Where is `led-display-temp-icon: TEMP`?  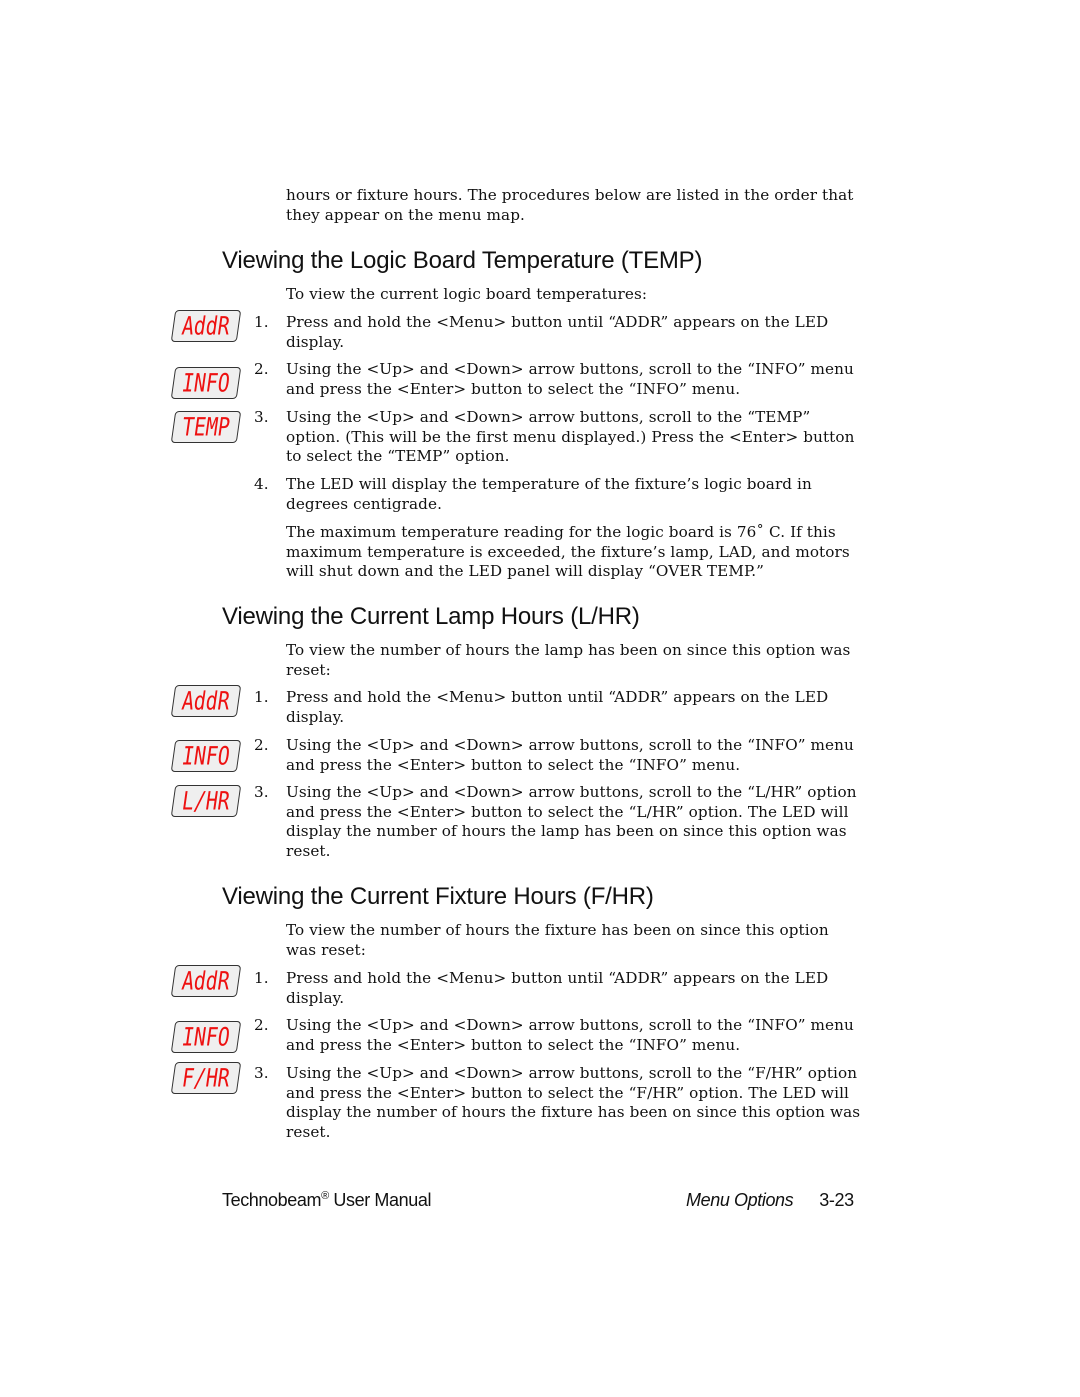
led-display-temp-icon: TEMP is located at coordinates (206, 427).